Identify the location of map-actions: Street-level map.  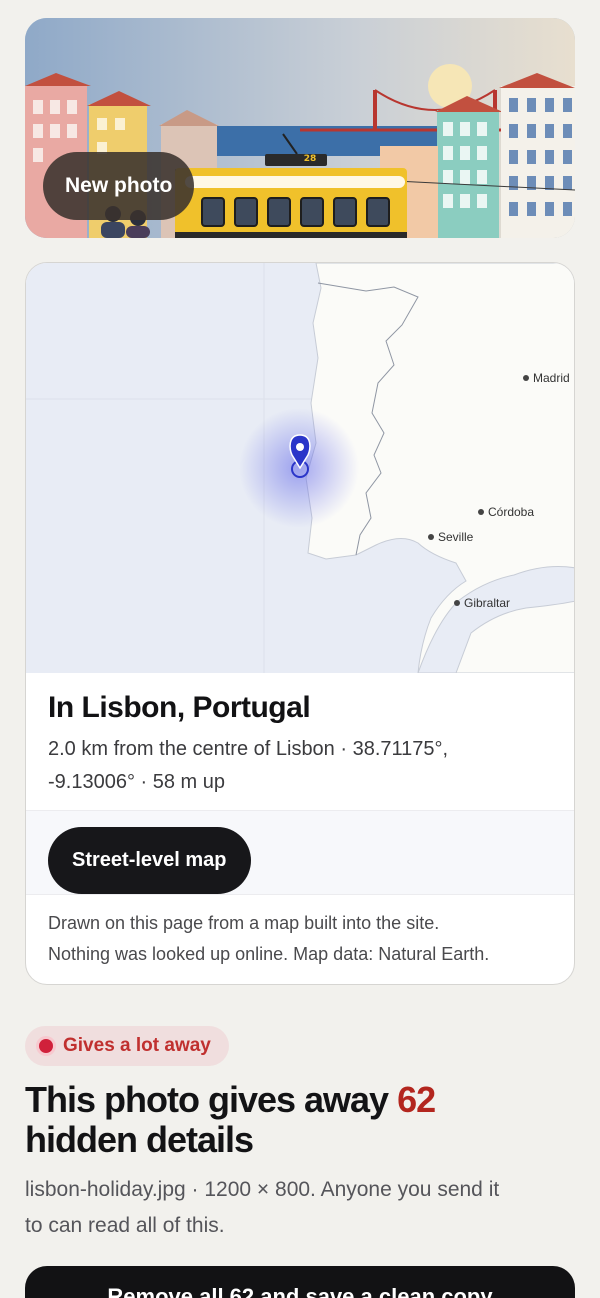
(300, 852).